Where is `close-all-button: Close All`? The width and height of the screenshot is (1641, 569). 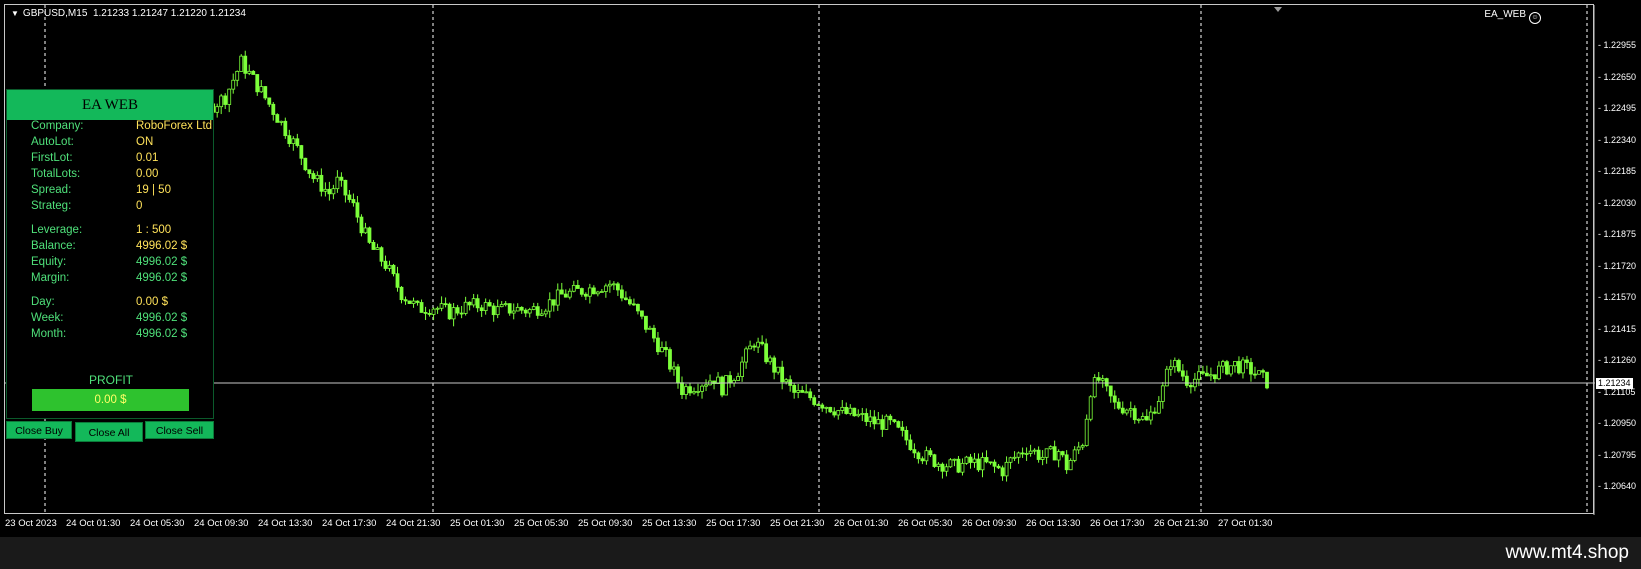 close-all-button: Close All is located at coordinates (109, 432).